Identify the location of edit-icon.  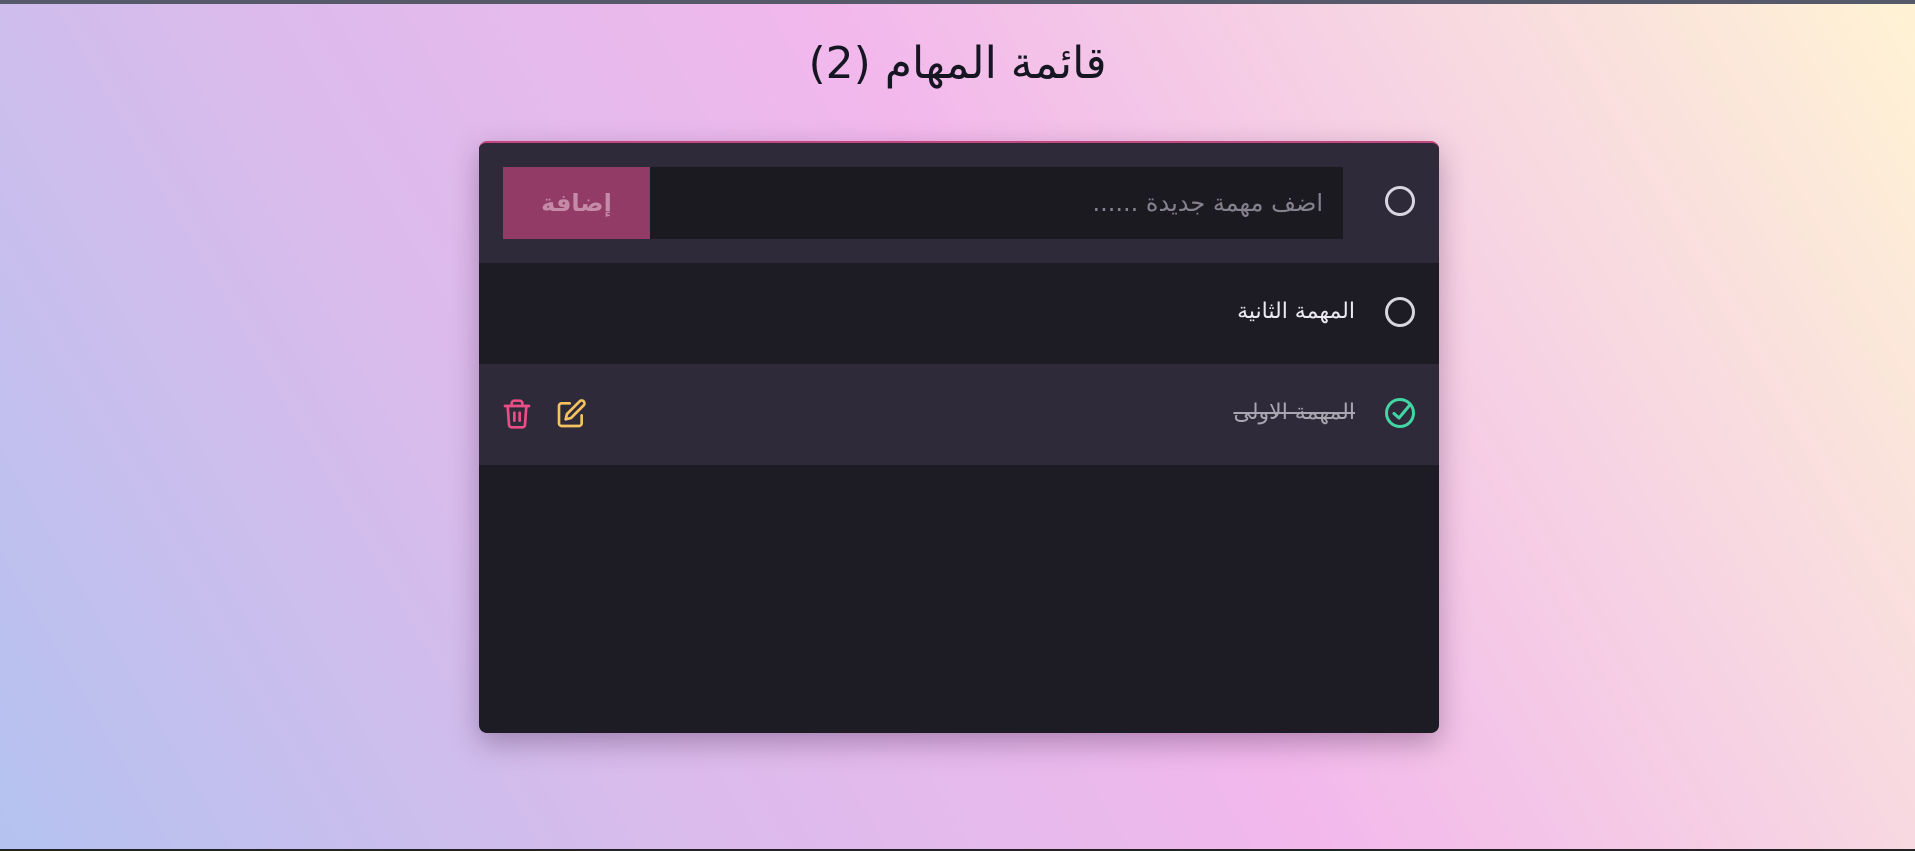
(571, 414).